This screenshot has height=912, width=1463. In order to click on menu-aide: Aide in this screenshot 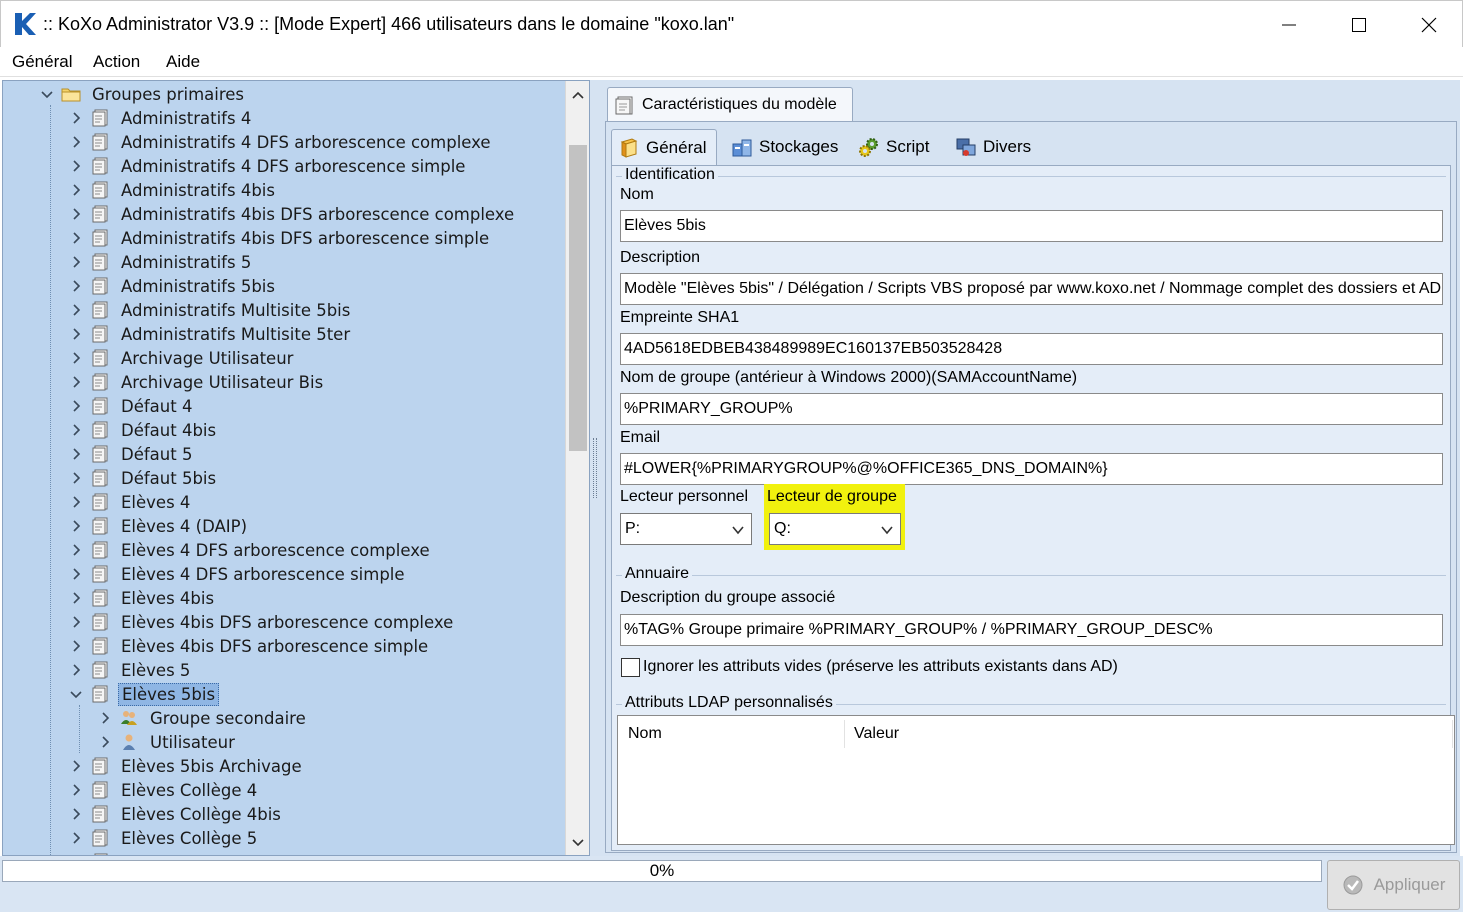, I will do `click(183, 62)`.